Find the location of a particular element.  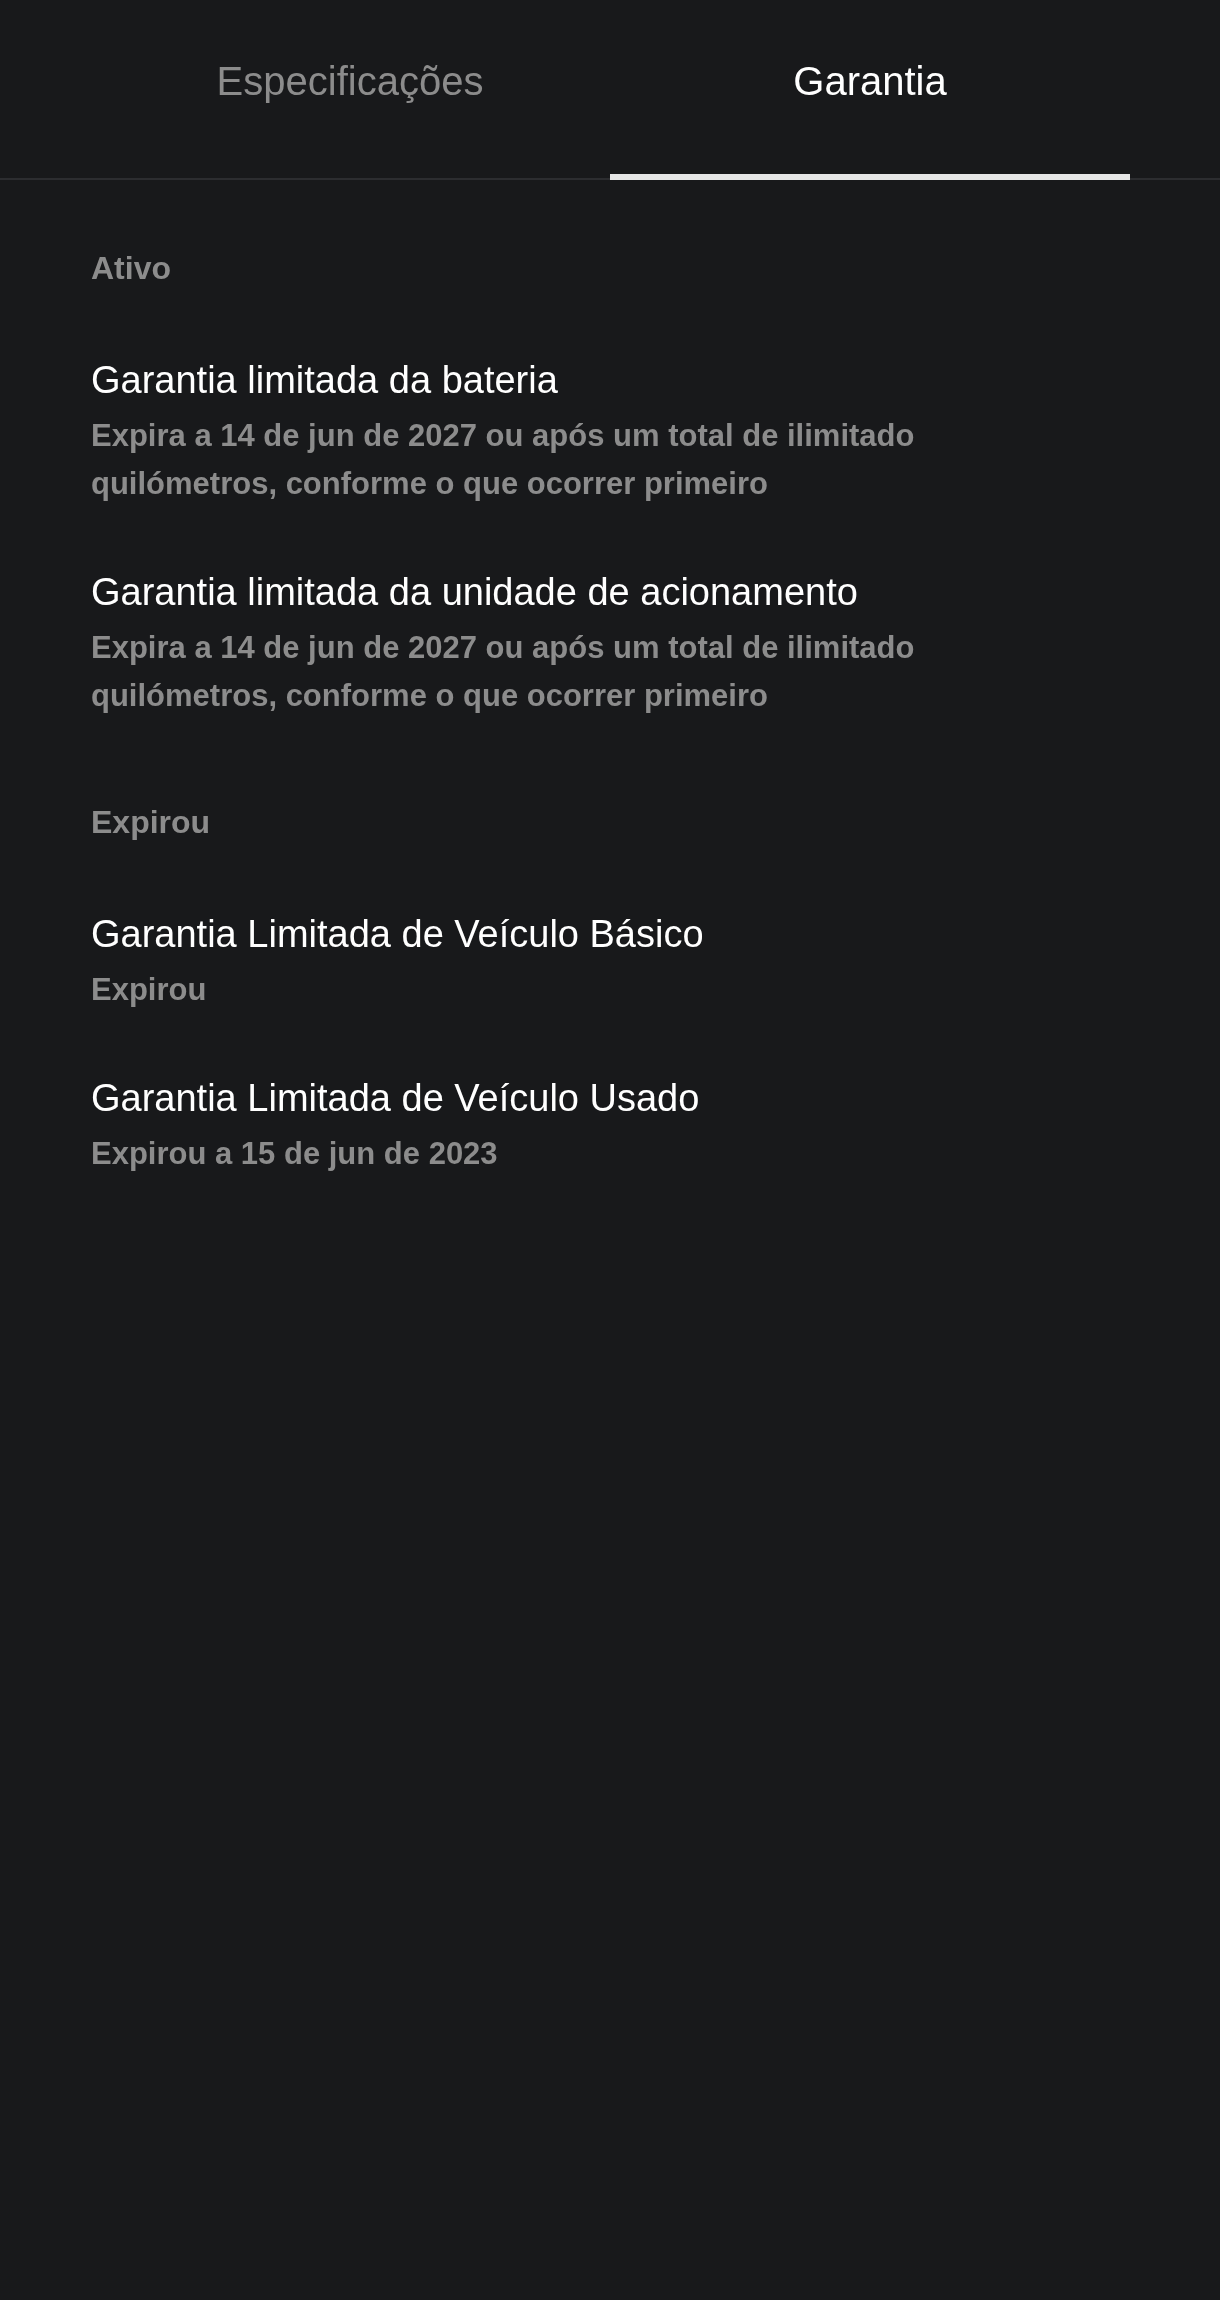

tab: Especificações is located at coordinates (350, 90).